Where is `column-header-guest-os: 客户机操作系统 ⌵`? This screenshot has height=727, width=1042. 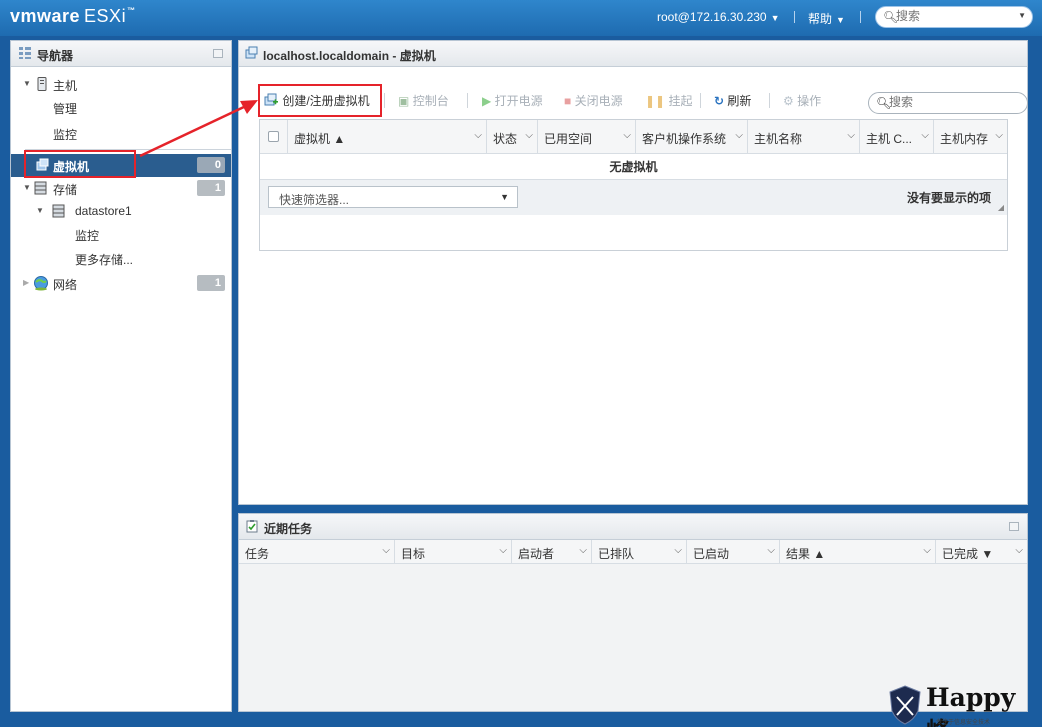
column-header-guest-os: 客户机操作系统 ⌵ is located at coordinates (692, 137).